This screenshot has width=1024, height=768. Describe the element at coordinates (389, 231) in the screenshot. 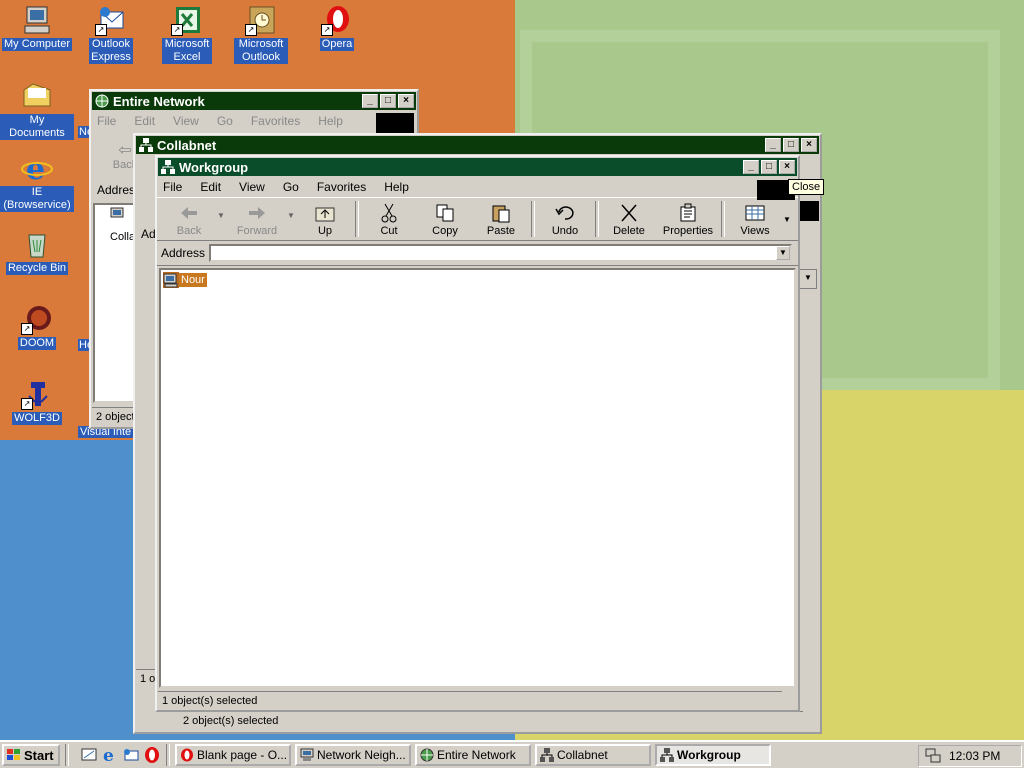

I see `cut-label: Cut` at that location.